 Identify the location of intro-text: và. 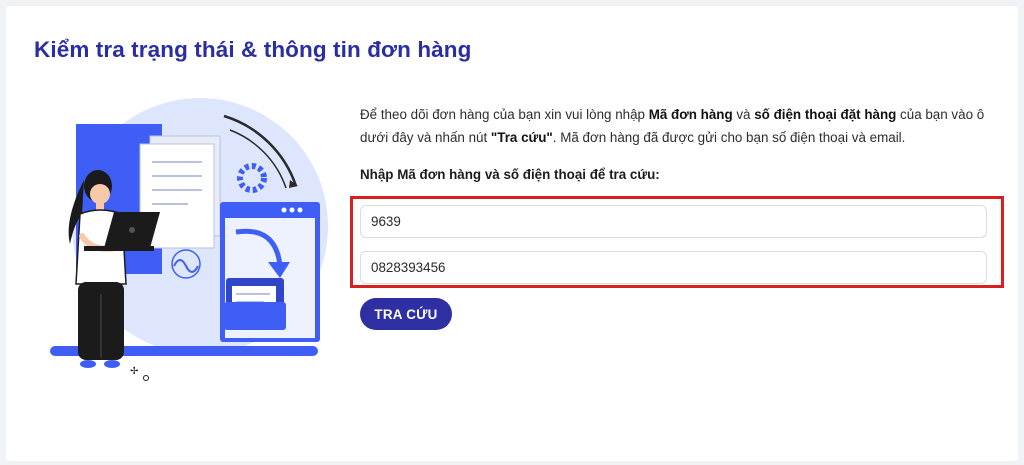
(743, 114).